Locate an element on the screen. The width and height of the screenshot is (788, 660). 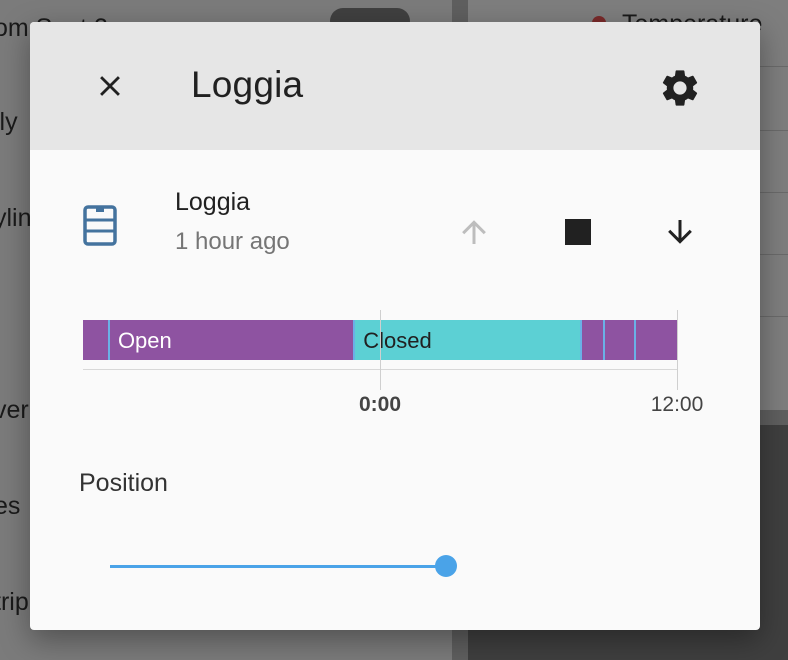
timeline-tick-label: 12:00 is located at coordinates (677, 404).